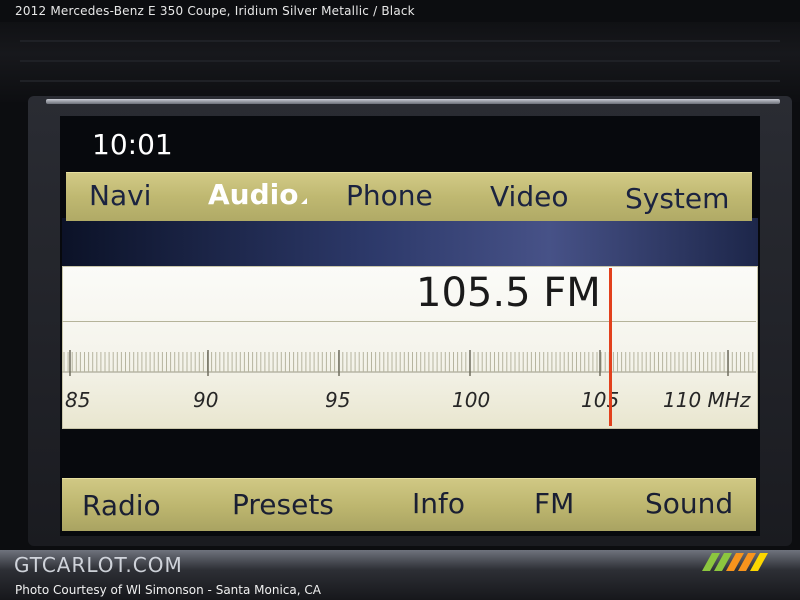  I want to click on scale-label: 90, so click(206, 400).